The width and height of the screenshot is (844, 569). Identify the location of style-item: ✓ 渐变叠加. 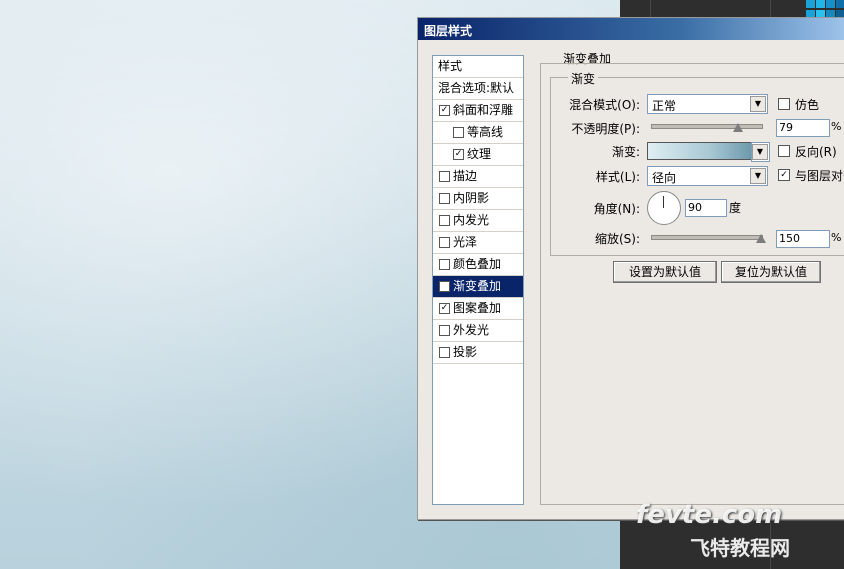
(478, 287).